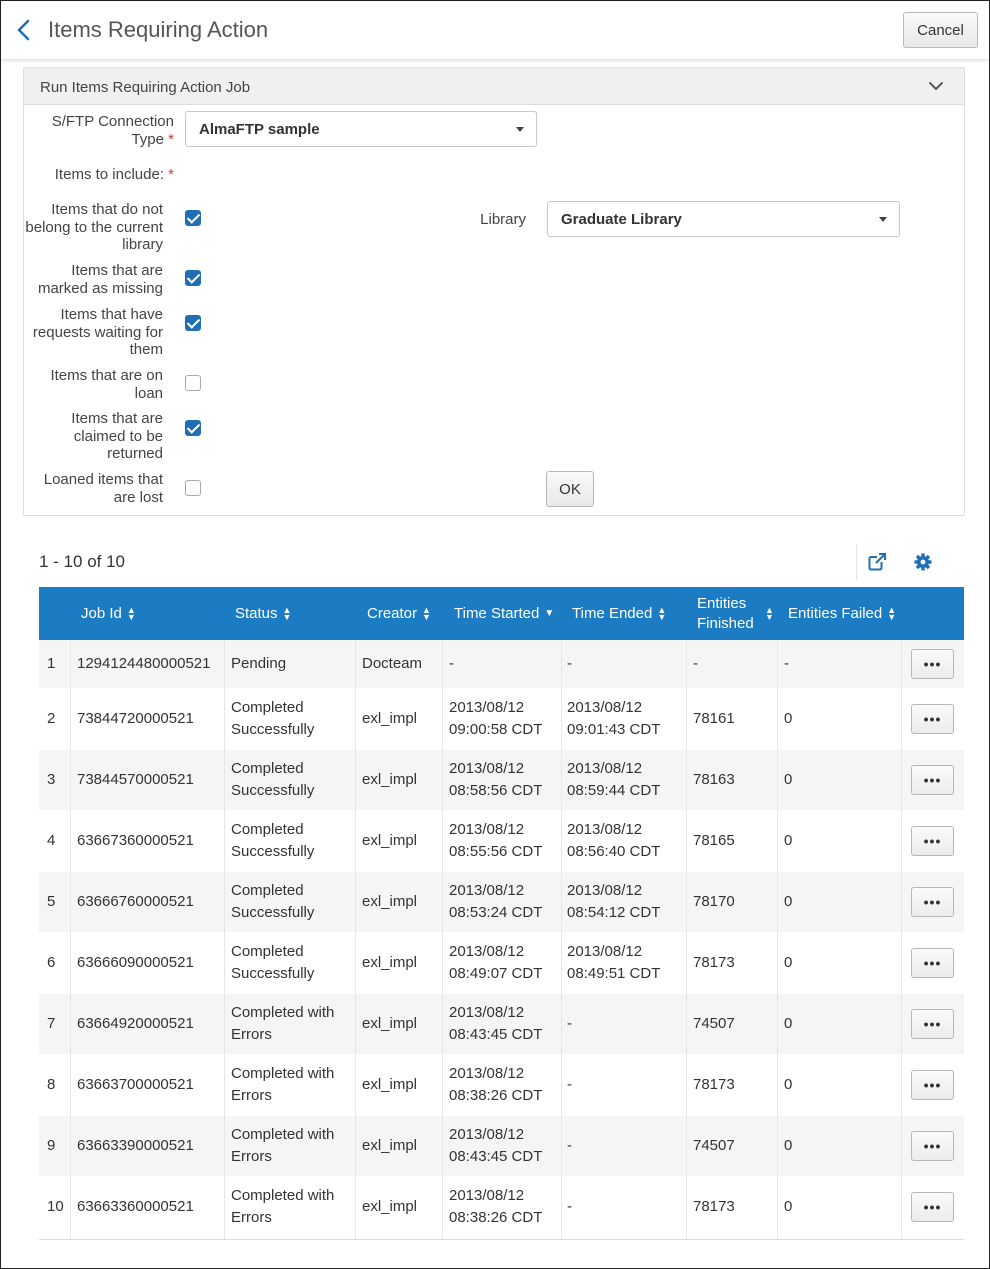  I want to click on column-header-time-started: Time Started ▼, so click(504, 613).